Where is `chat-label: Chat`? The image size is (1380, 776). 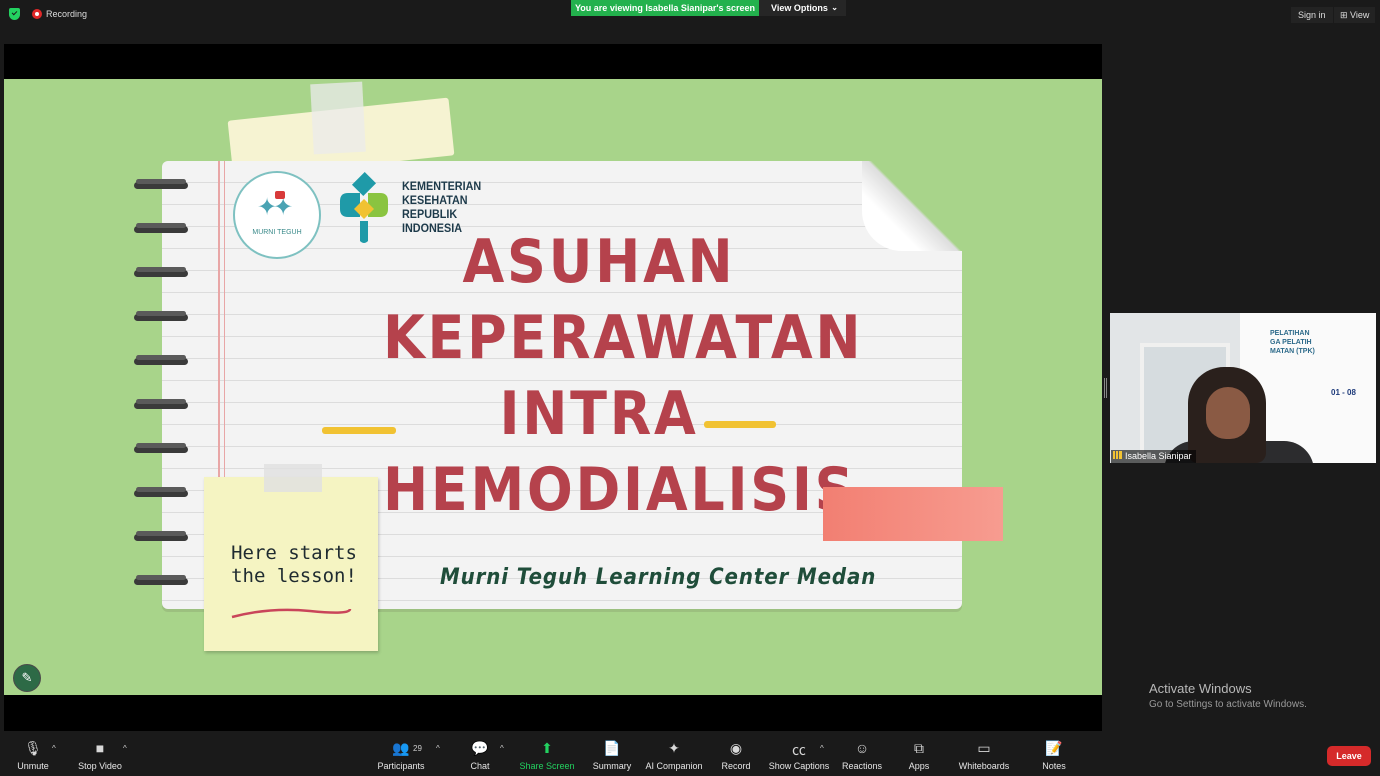 chat-label: Chat is located at coordinates (480, 766).